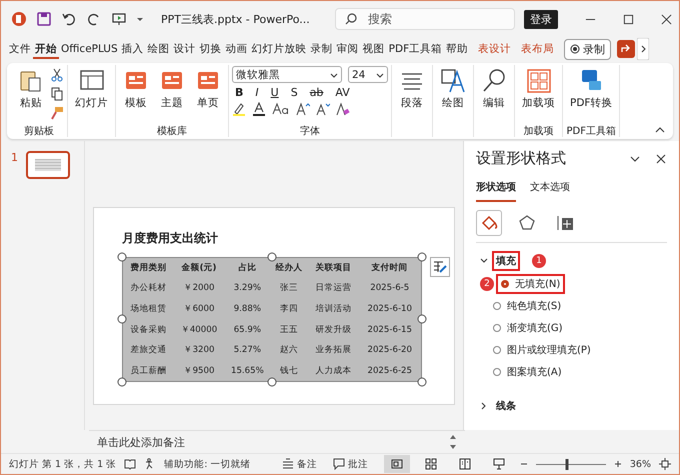 The image size is (680, 475). What do you see at coordinates (506, 261) in the screenshot?
I see `section-header: 填充` at bounding box center [506, 261].